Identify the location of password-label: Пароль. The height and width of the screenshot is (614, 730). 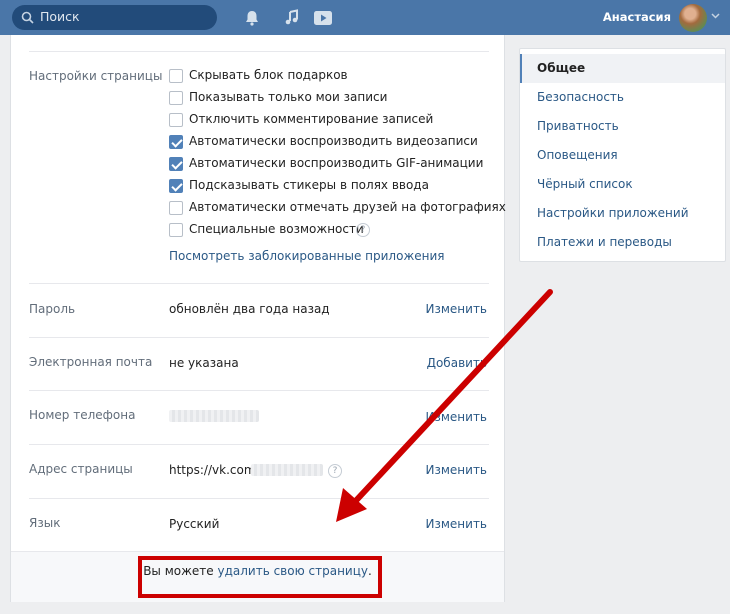
(52, 309).